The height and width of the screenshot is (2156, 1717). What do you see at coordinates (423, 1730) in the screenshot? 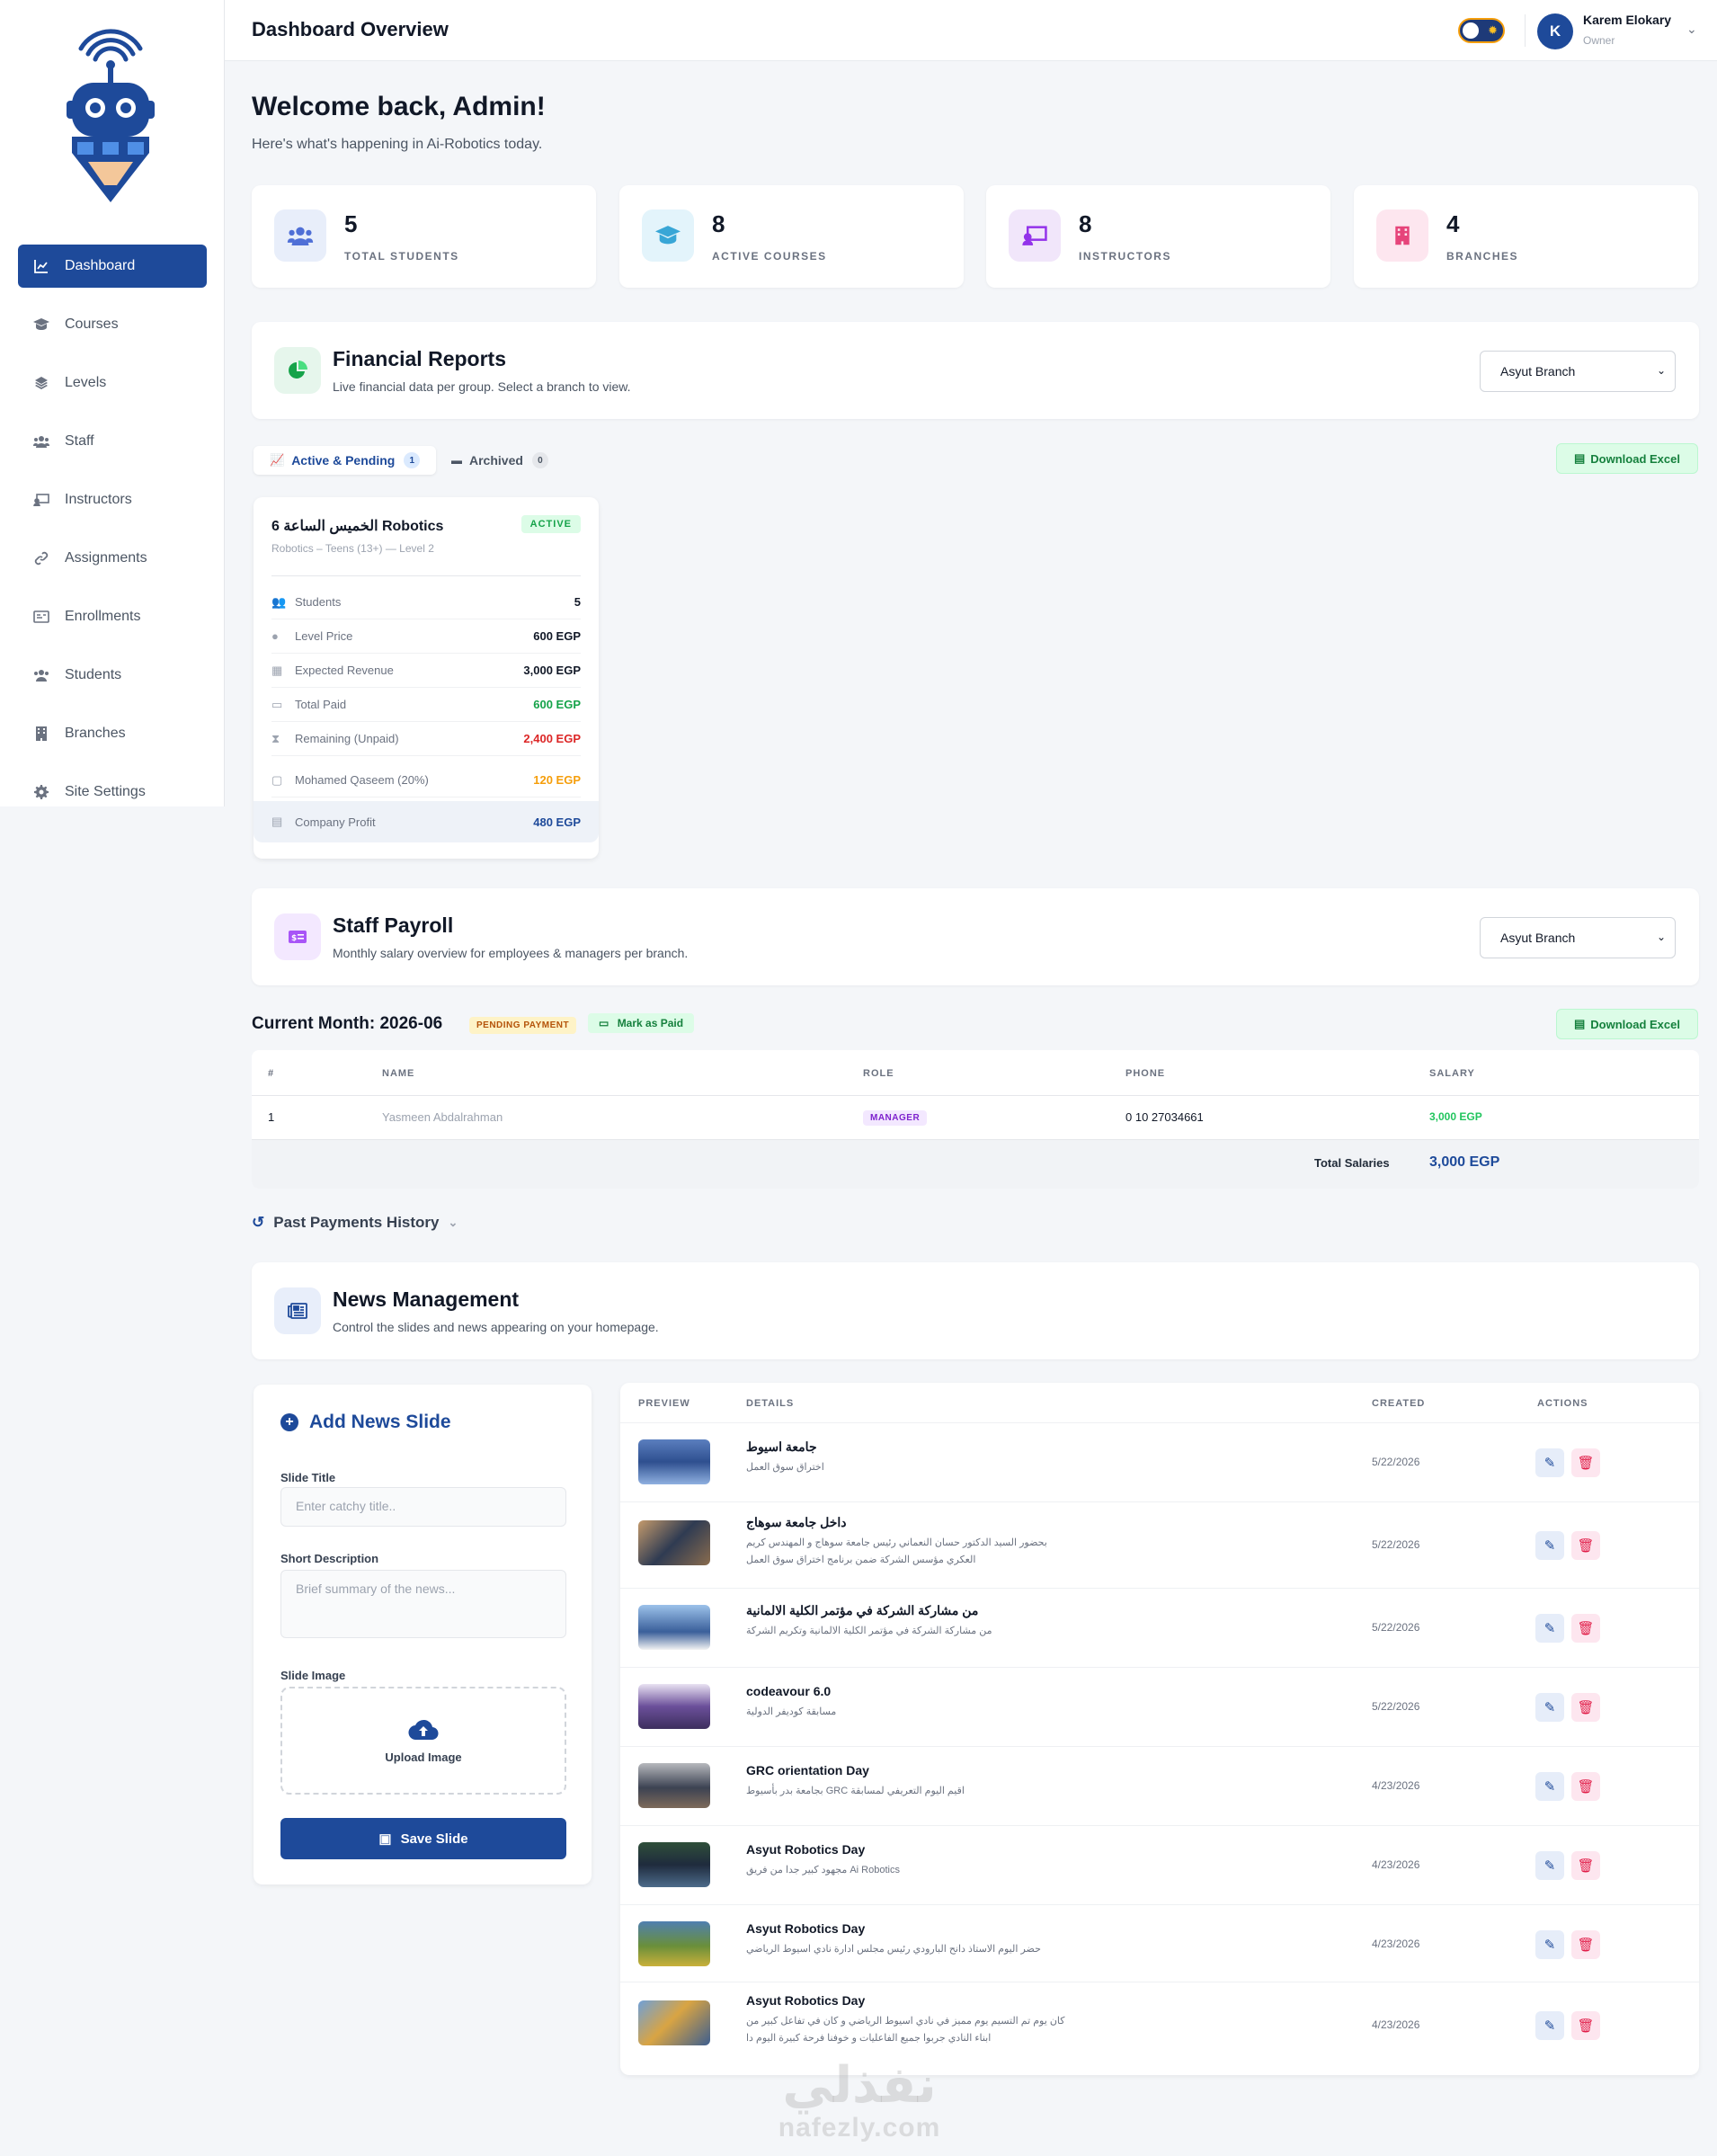
I see `cloud-upload-icon` at bounding box center [423, 1730].